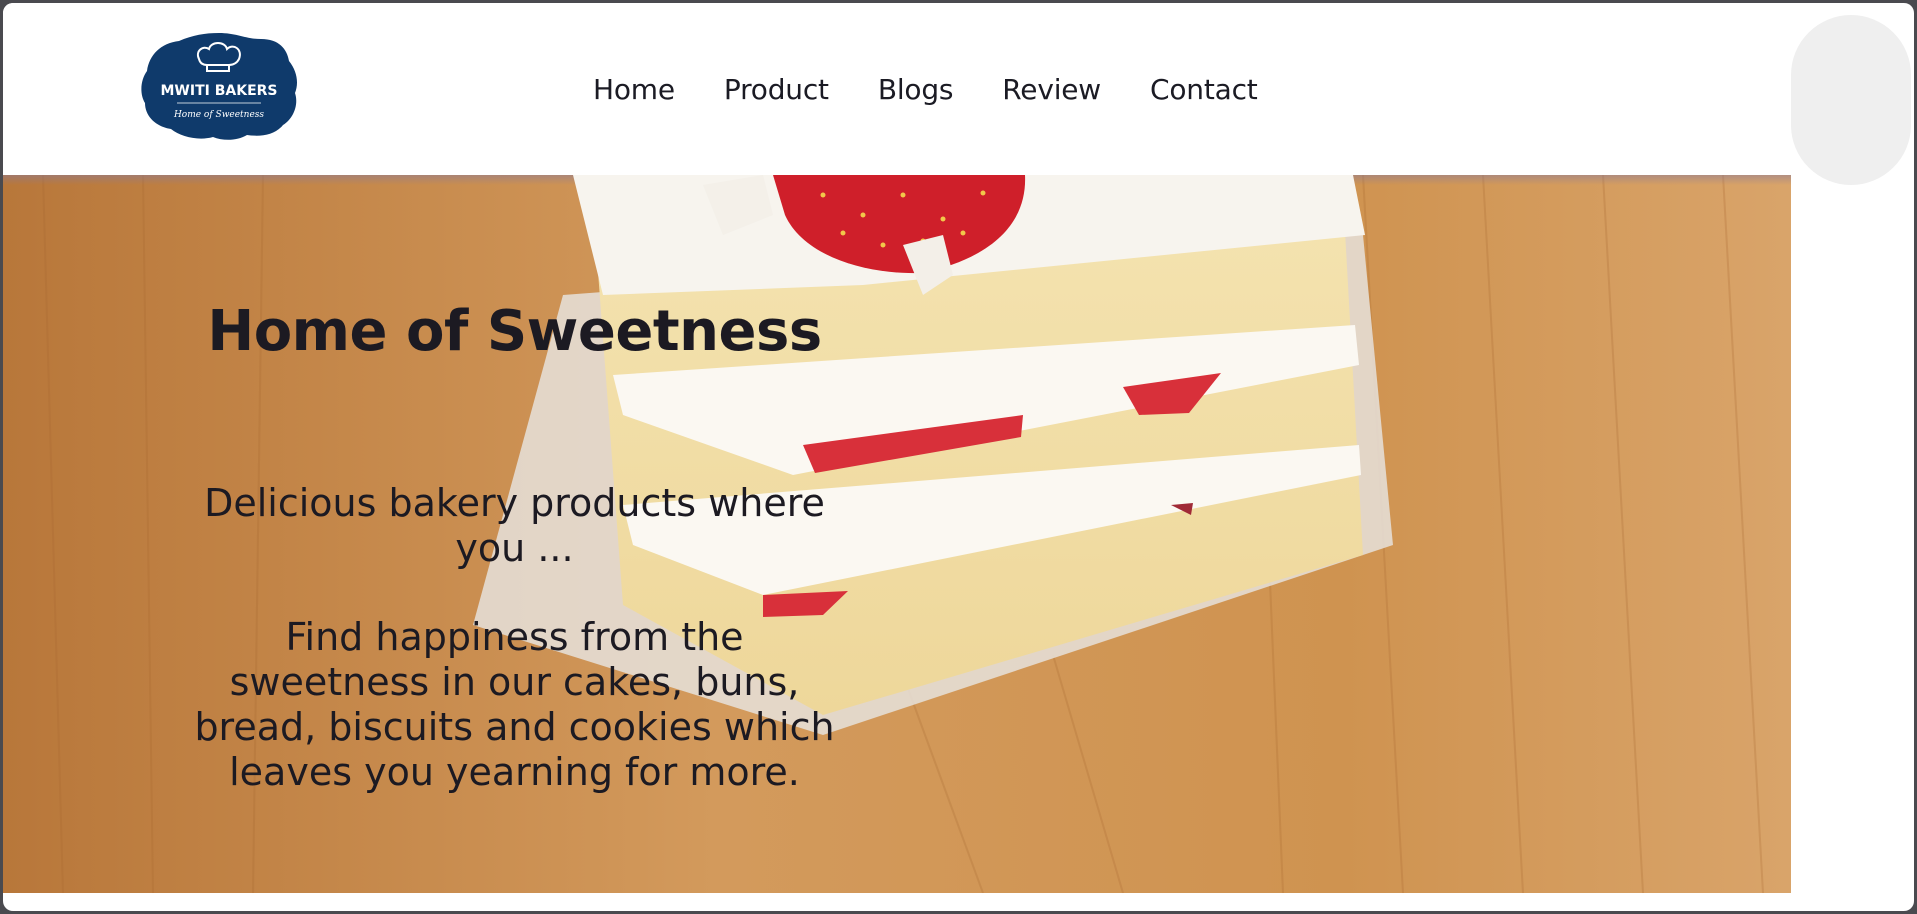  I want to click on logo-text: MWITI BAKERS, so click(219, 91).